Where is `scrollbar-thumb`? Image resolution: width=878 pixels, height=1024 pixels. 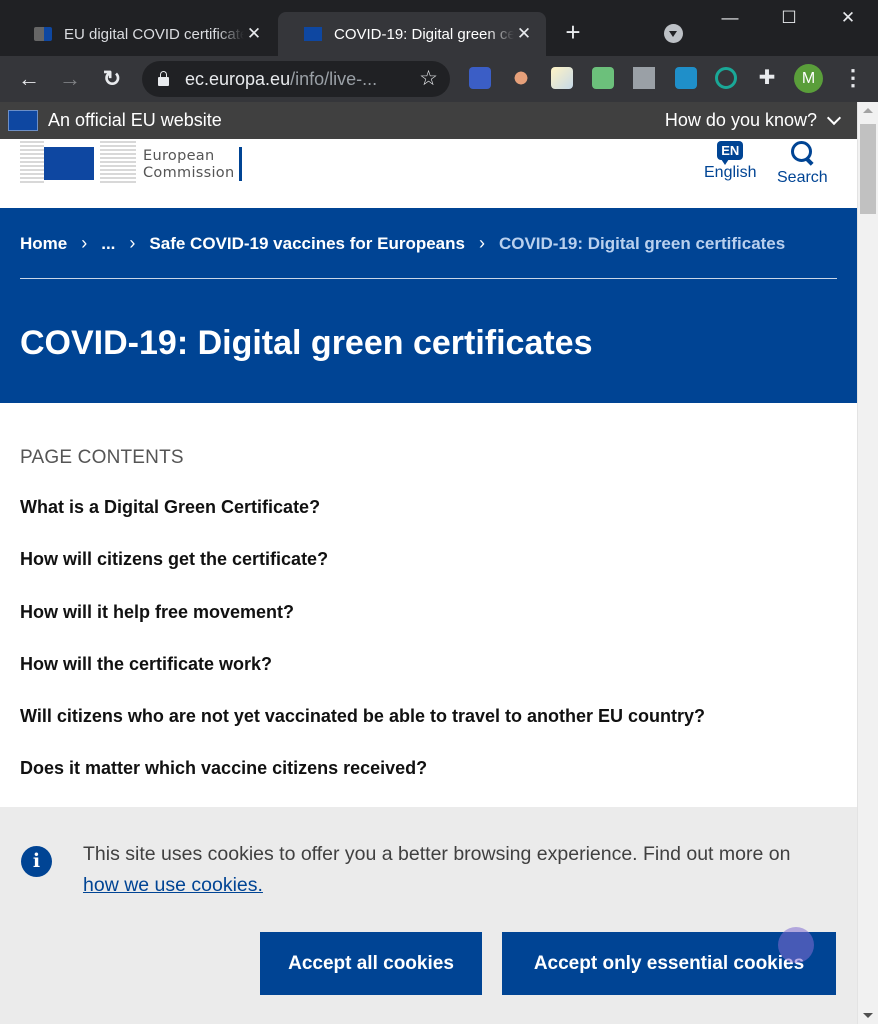 scrollbar-thumb is located at coordinates (868, 169).